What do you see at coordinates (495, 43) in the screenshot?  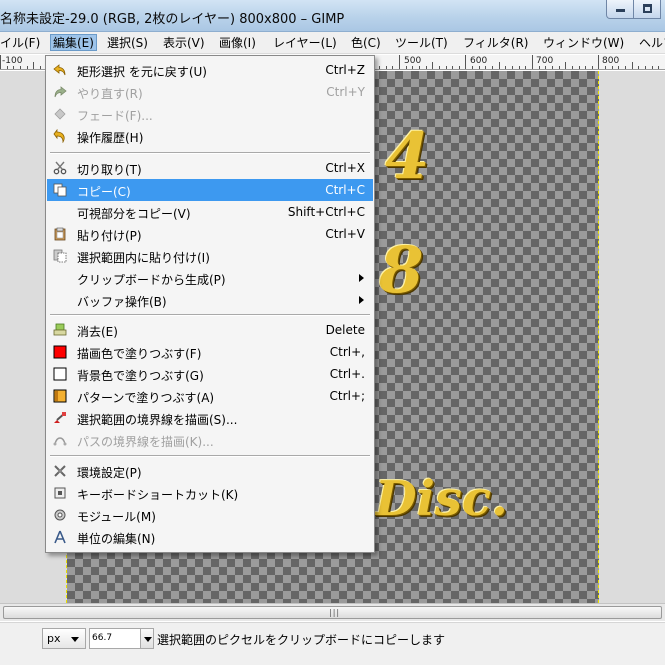 I see `menu-filters: フィルタ(R)` at bounding box center [495, 43].